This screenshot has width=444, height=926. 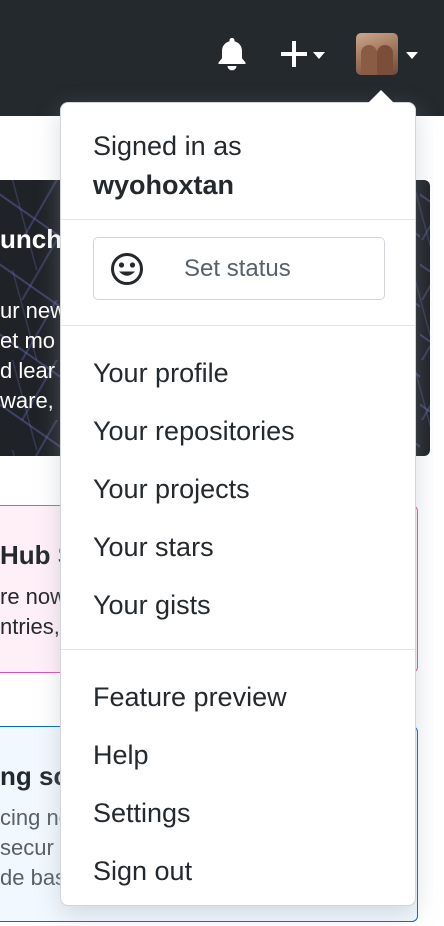 I want to click on create-new-button, so click(x=302, y=54).